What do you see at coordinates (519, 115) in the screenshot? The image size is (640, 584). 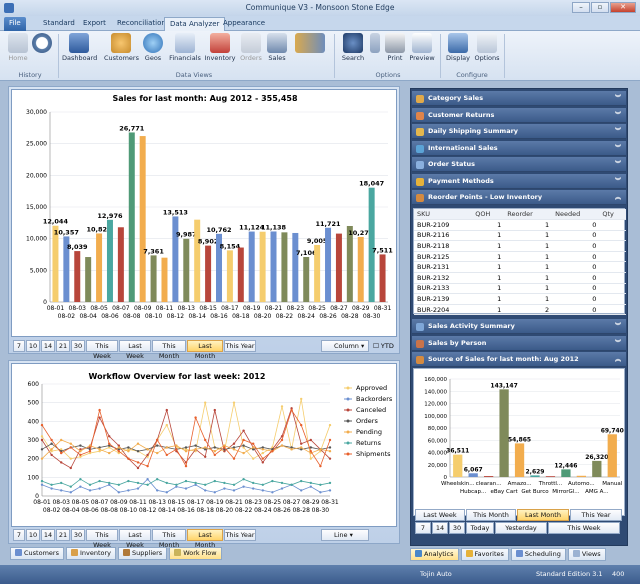 I see `section-customer-returns: Customer Returns ︾` at bounding box center [519, 115].